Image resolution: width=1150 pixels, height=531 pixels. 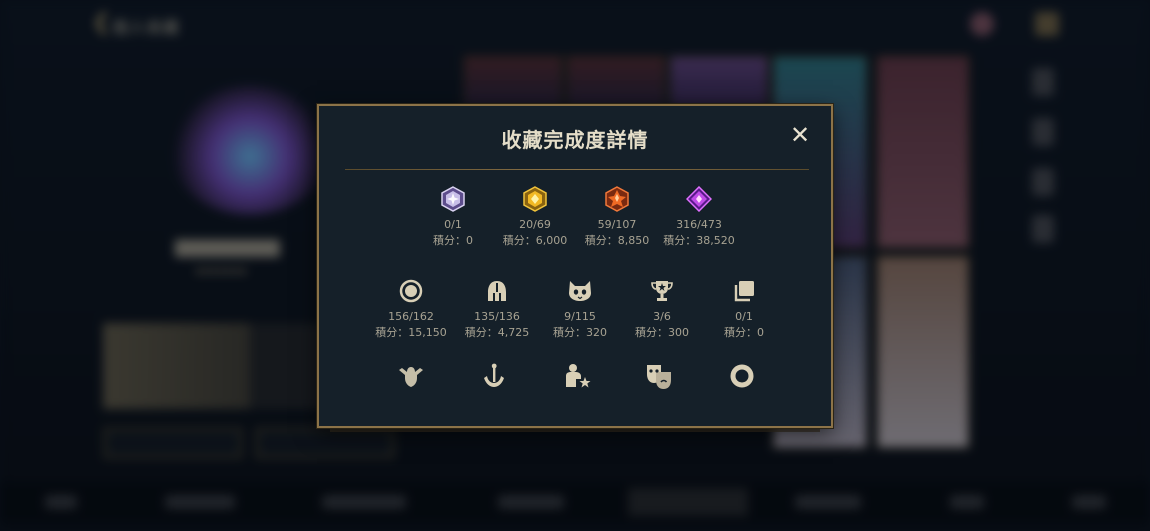 I want to click on score-text: 積分：320, so click(x=580, y=332).